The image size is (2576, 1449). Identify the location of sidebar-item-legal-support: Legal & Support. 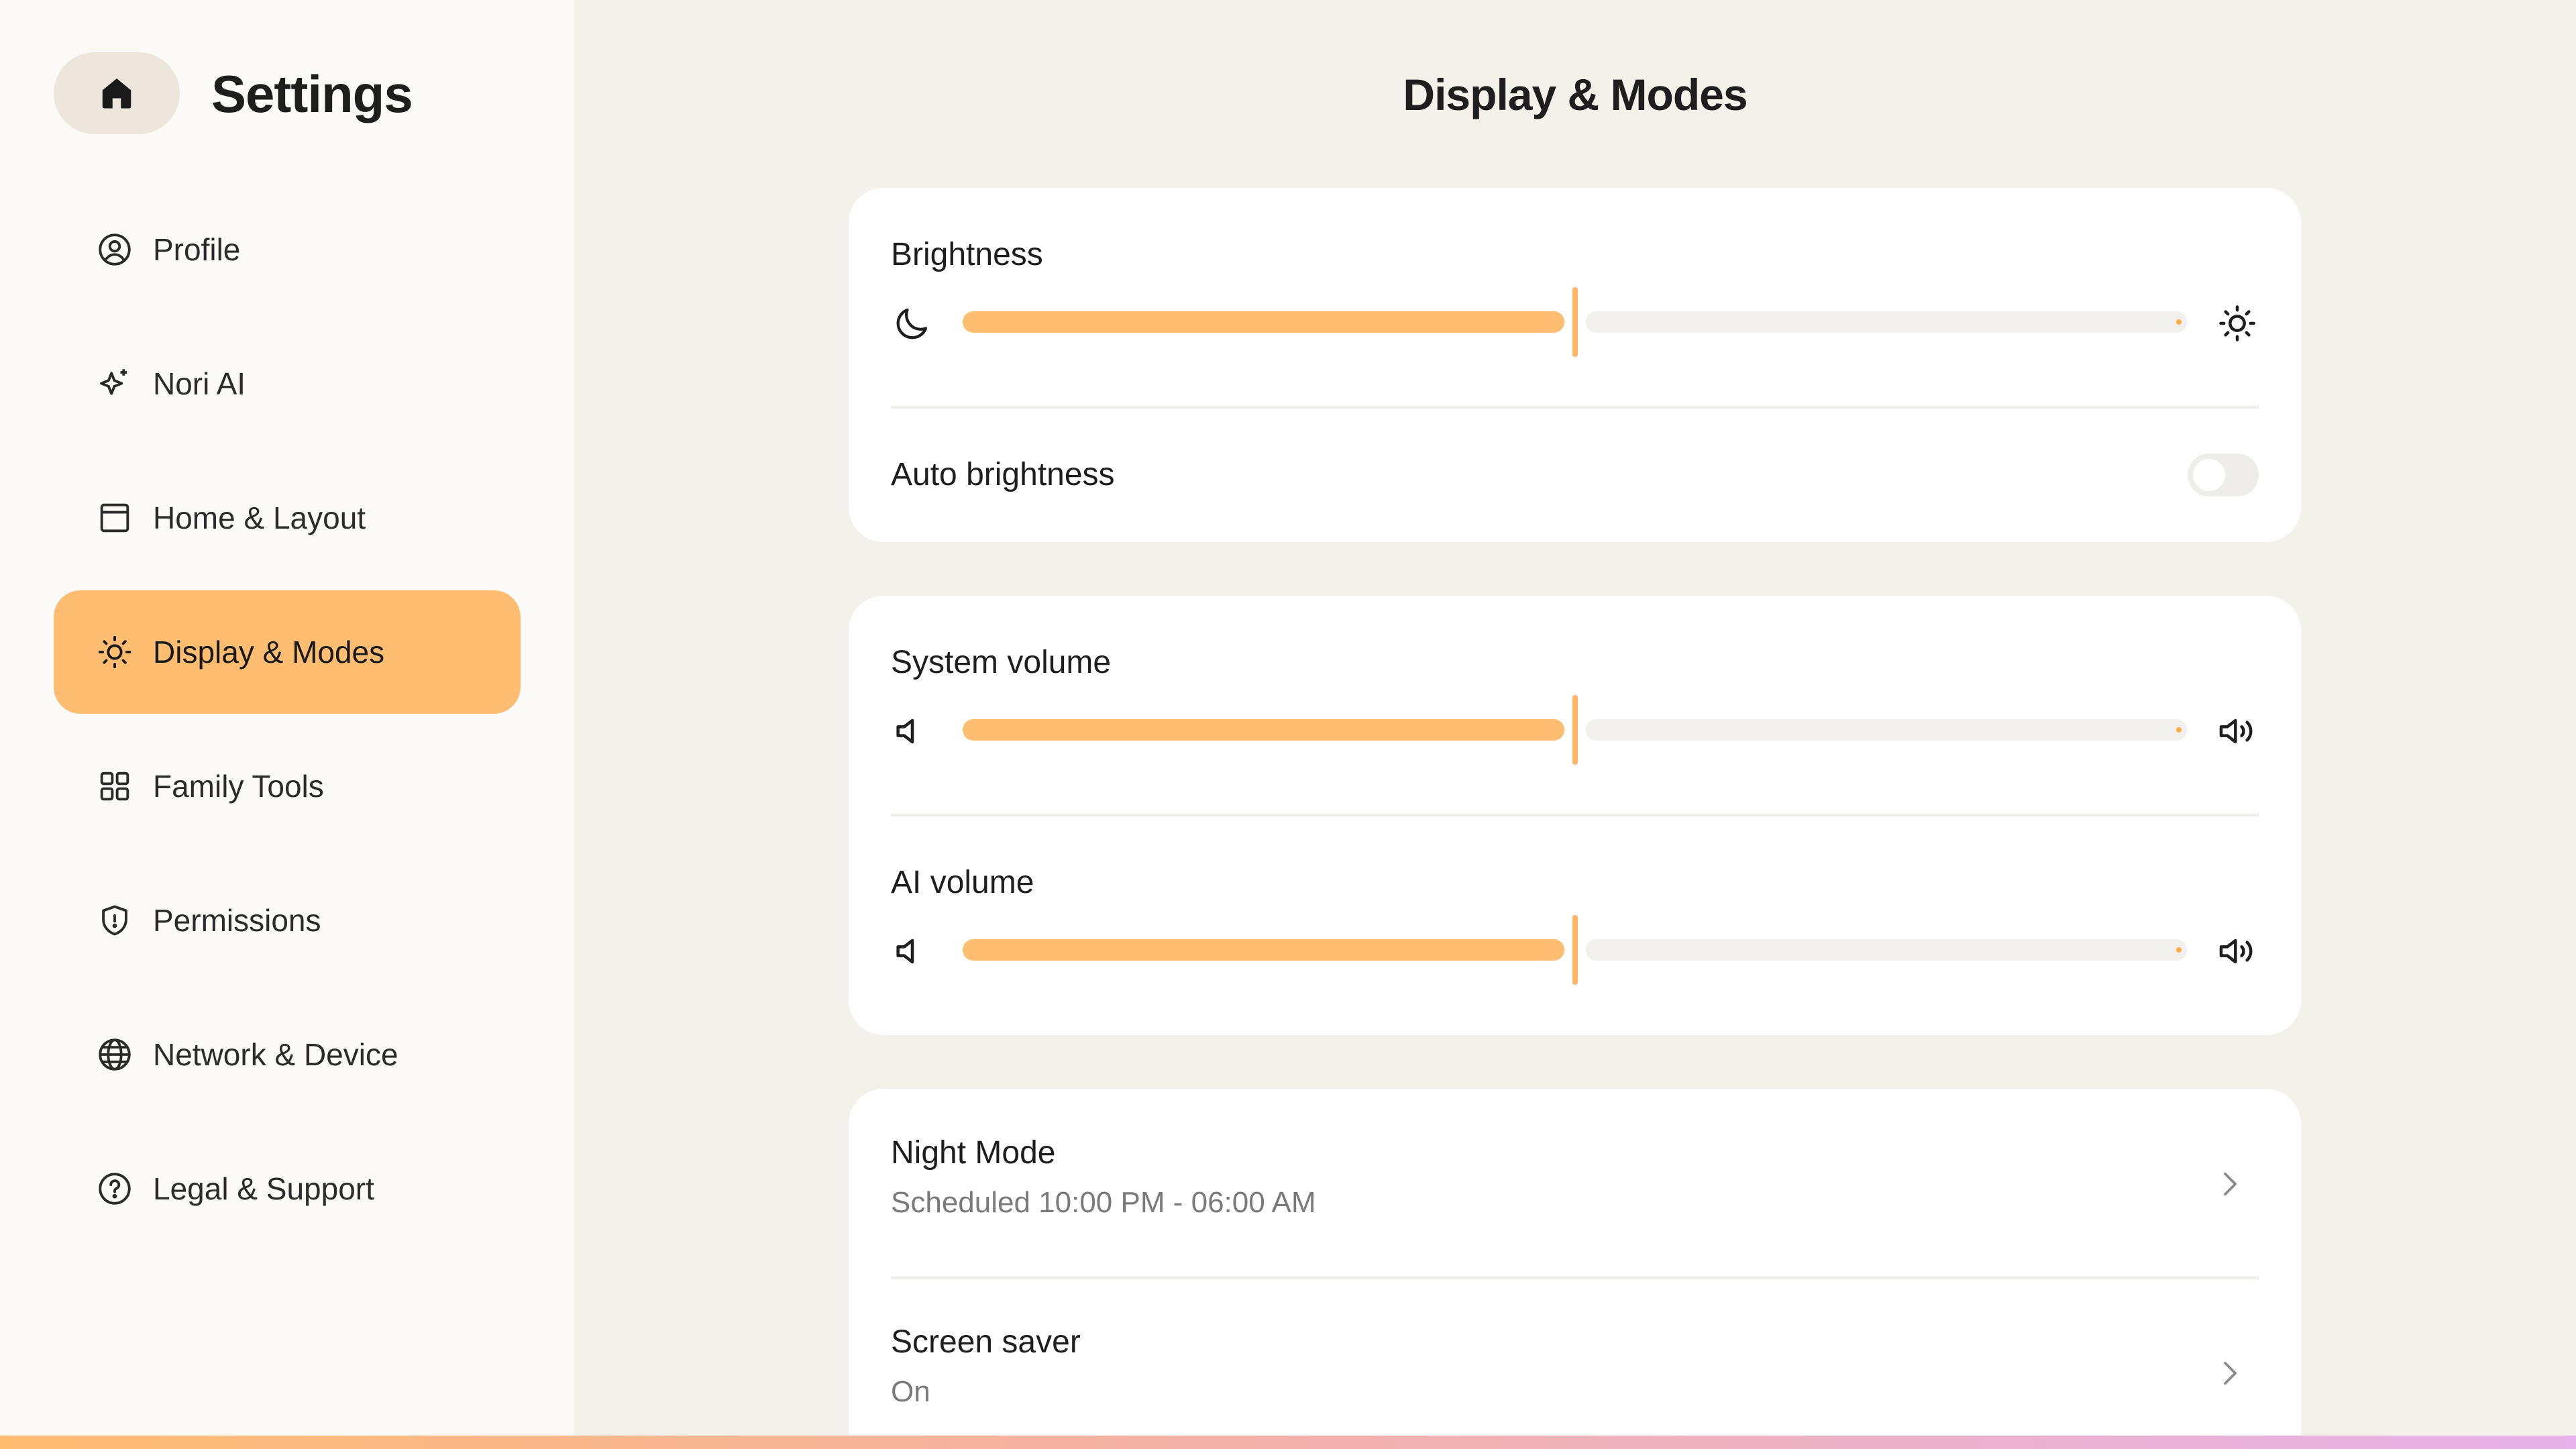
(287, 1188).